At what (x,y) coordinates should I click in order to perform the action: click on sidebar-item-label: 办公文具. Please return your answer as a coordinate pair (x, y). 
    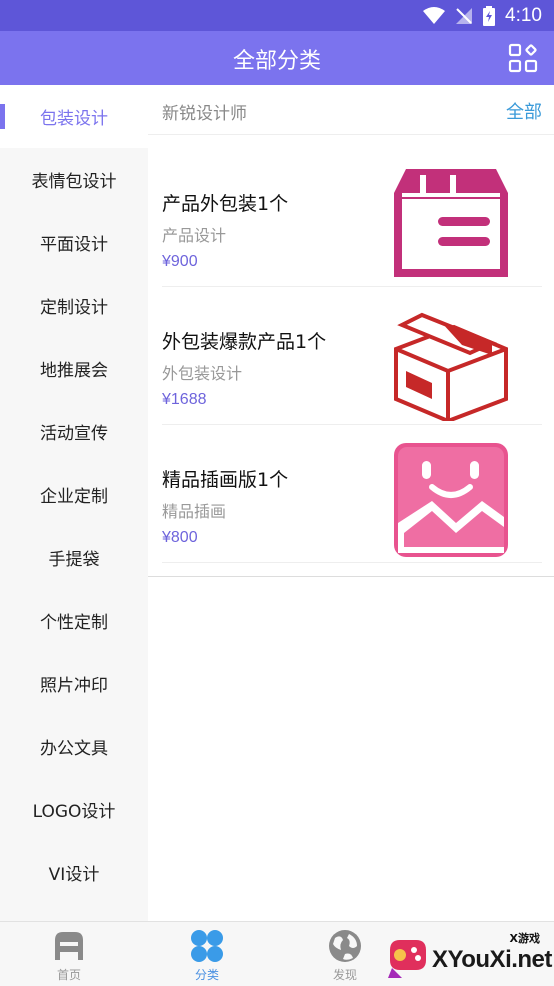
    Looking at the image, I should click on (74, 749).